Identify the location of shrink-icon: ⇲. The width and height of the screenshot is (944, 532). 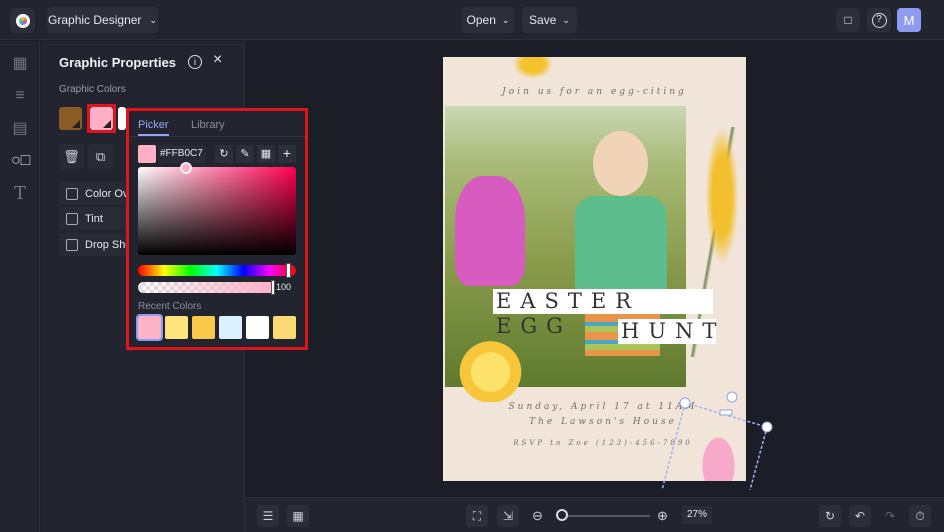
(508, 516).